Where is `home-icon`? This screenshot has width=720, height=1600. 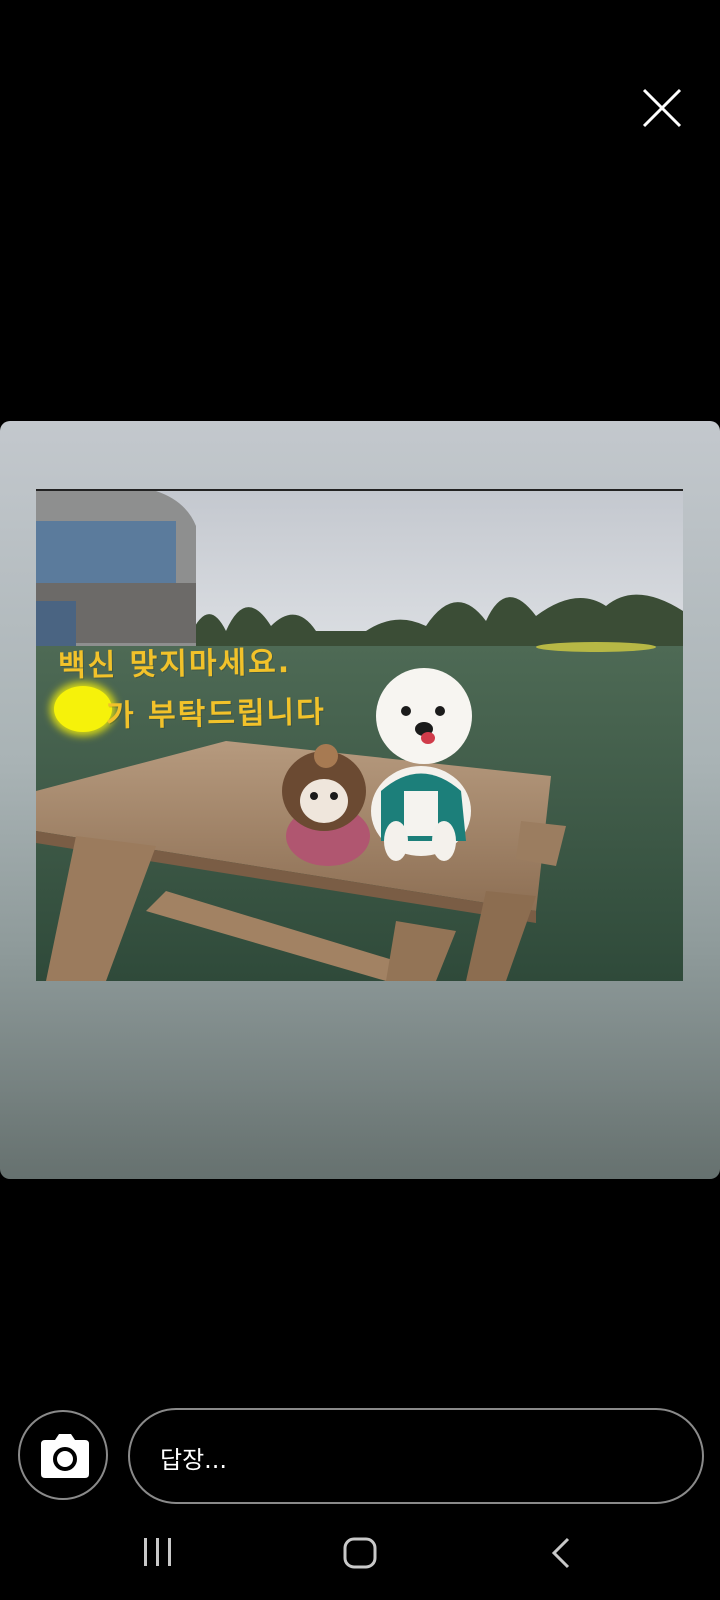 home-icon is located at coordinates (360, 1553).